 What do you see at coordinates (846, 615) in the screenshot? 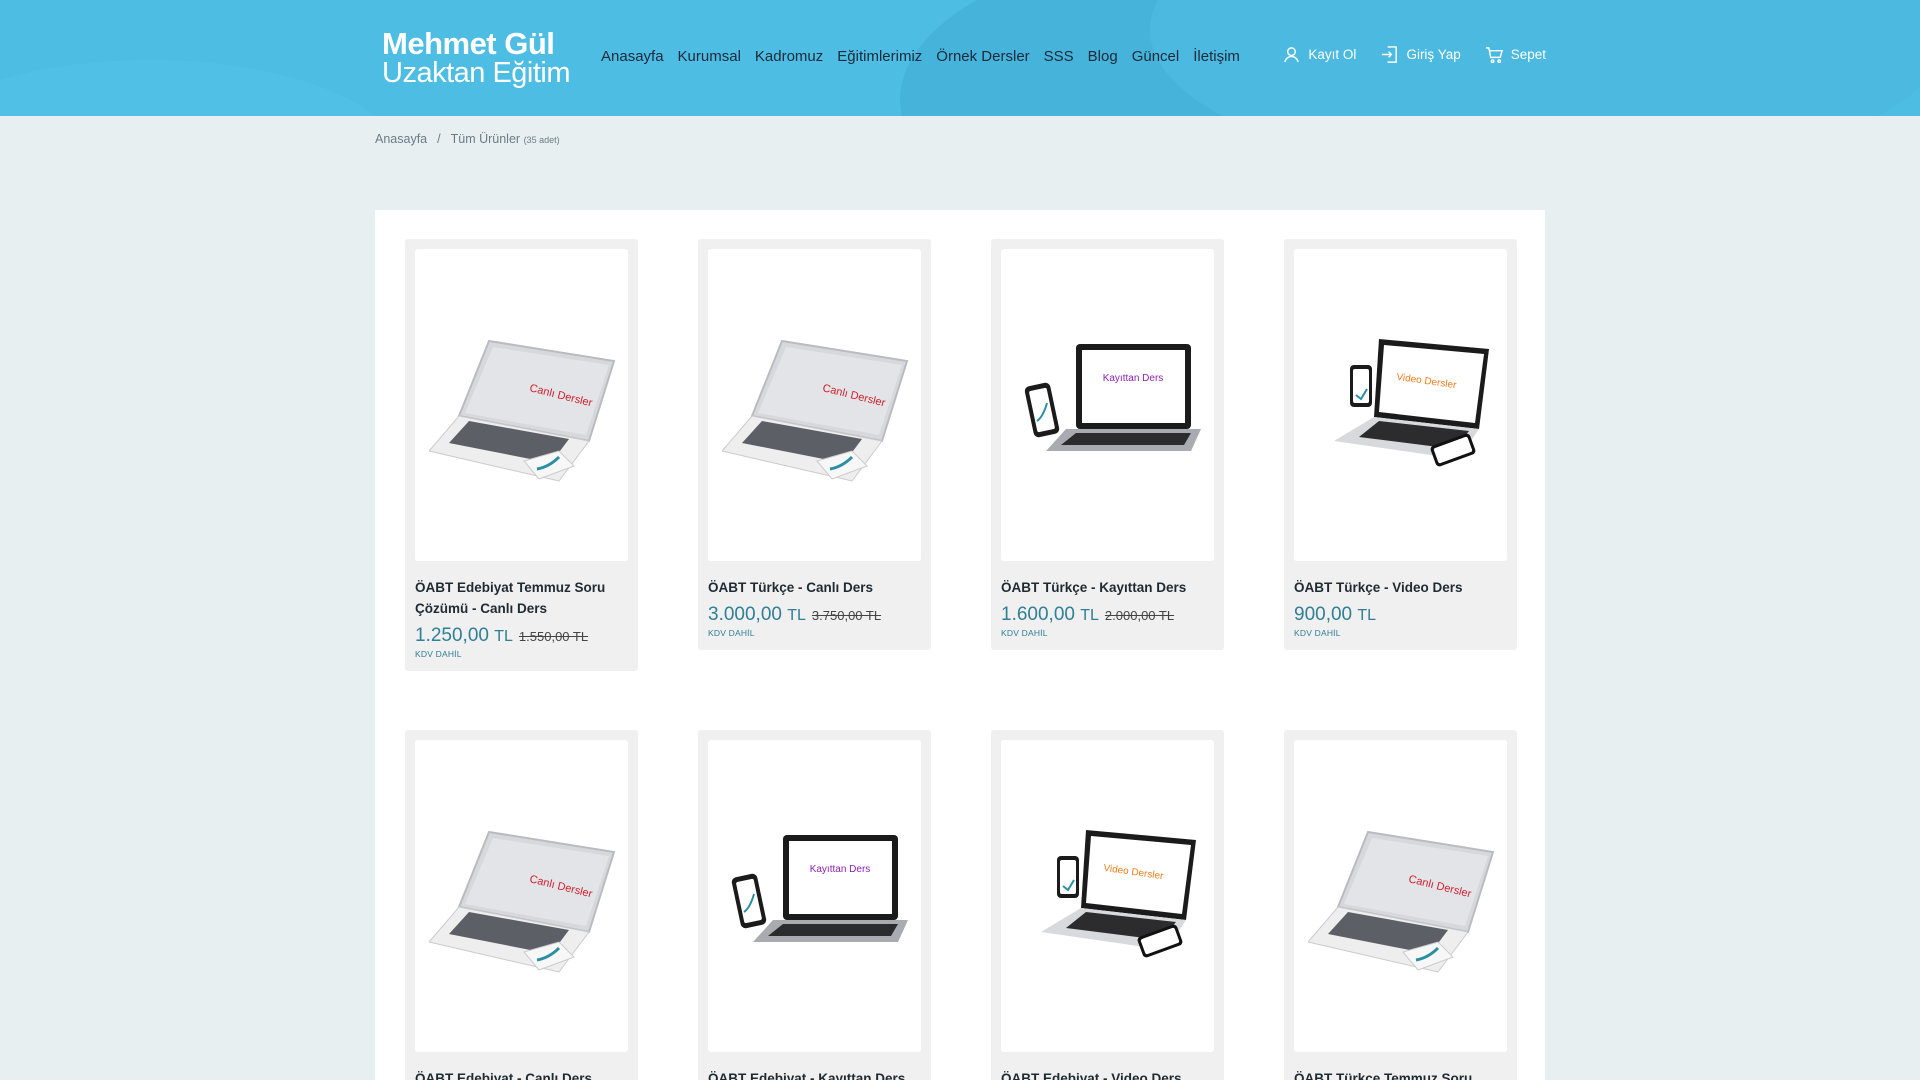
I see `product-old-price: 3.750,00 TL` at bounding box center [846, 615].